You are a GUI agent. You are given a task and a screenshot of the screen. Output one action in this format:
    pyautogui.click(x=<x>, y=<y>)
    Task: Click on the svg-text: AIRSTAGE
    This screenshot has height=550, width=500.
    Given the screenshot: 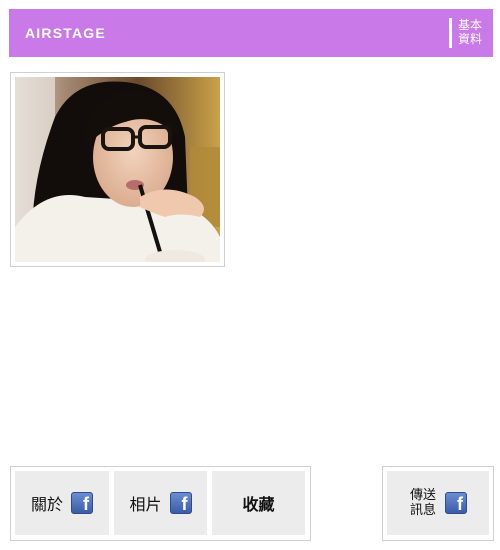 What is the action you would take?
    pyautogui.click(x=65, y=33)
    